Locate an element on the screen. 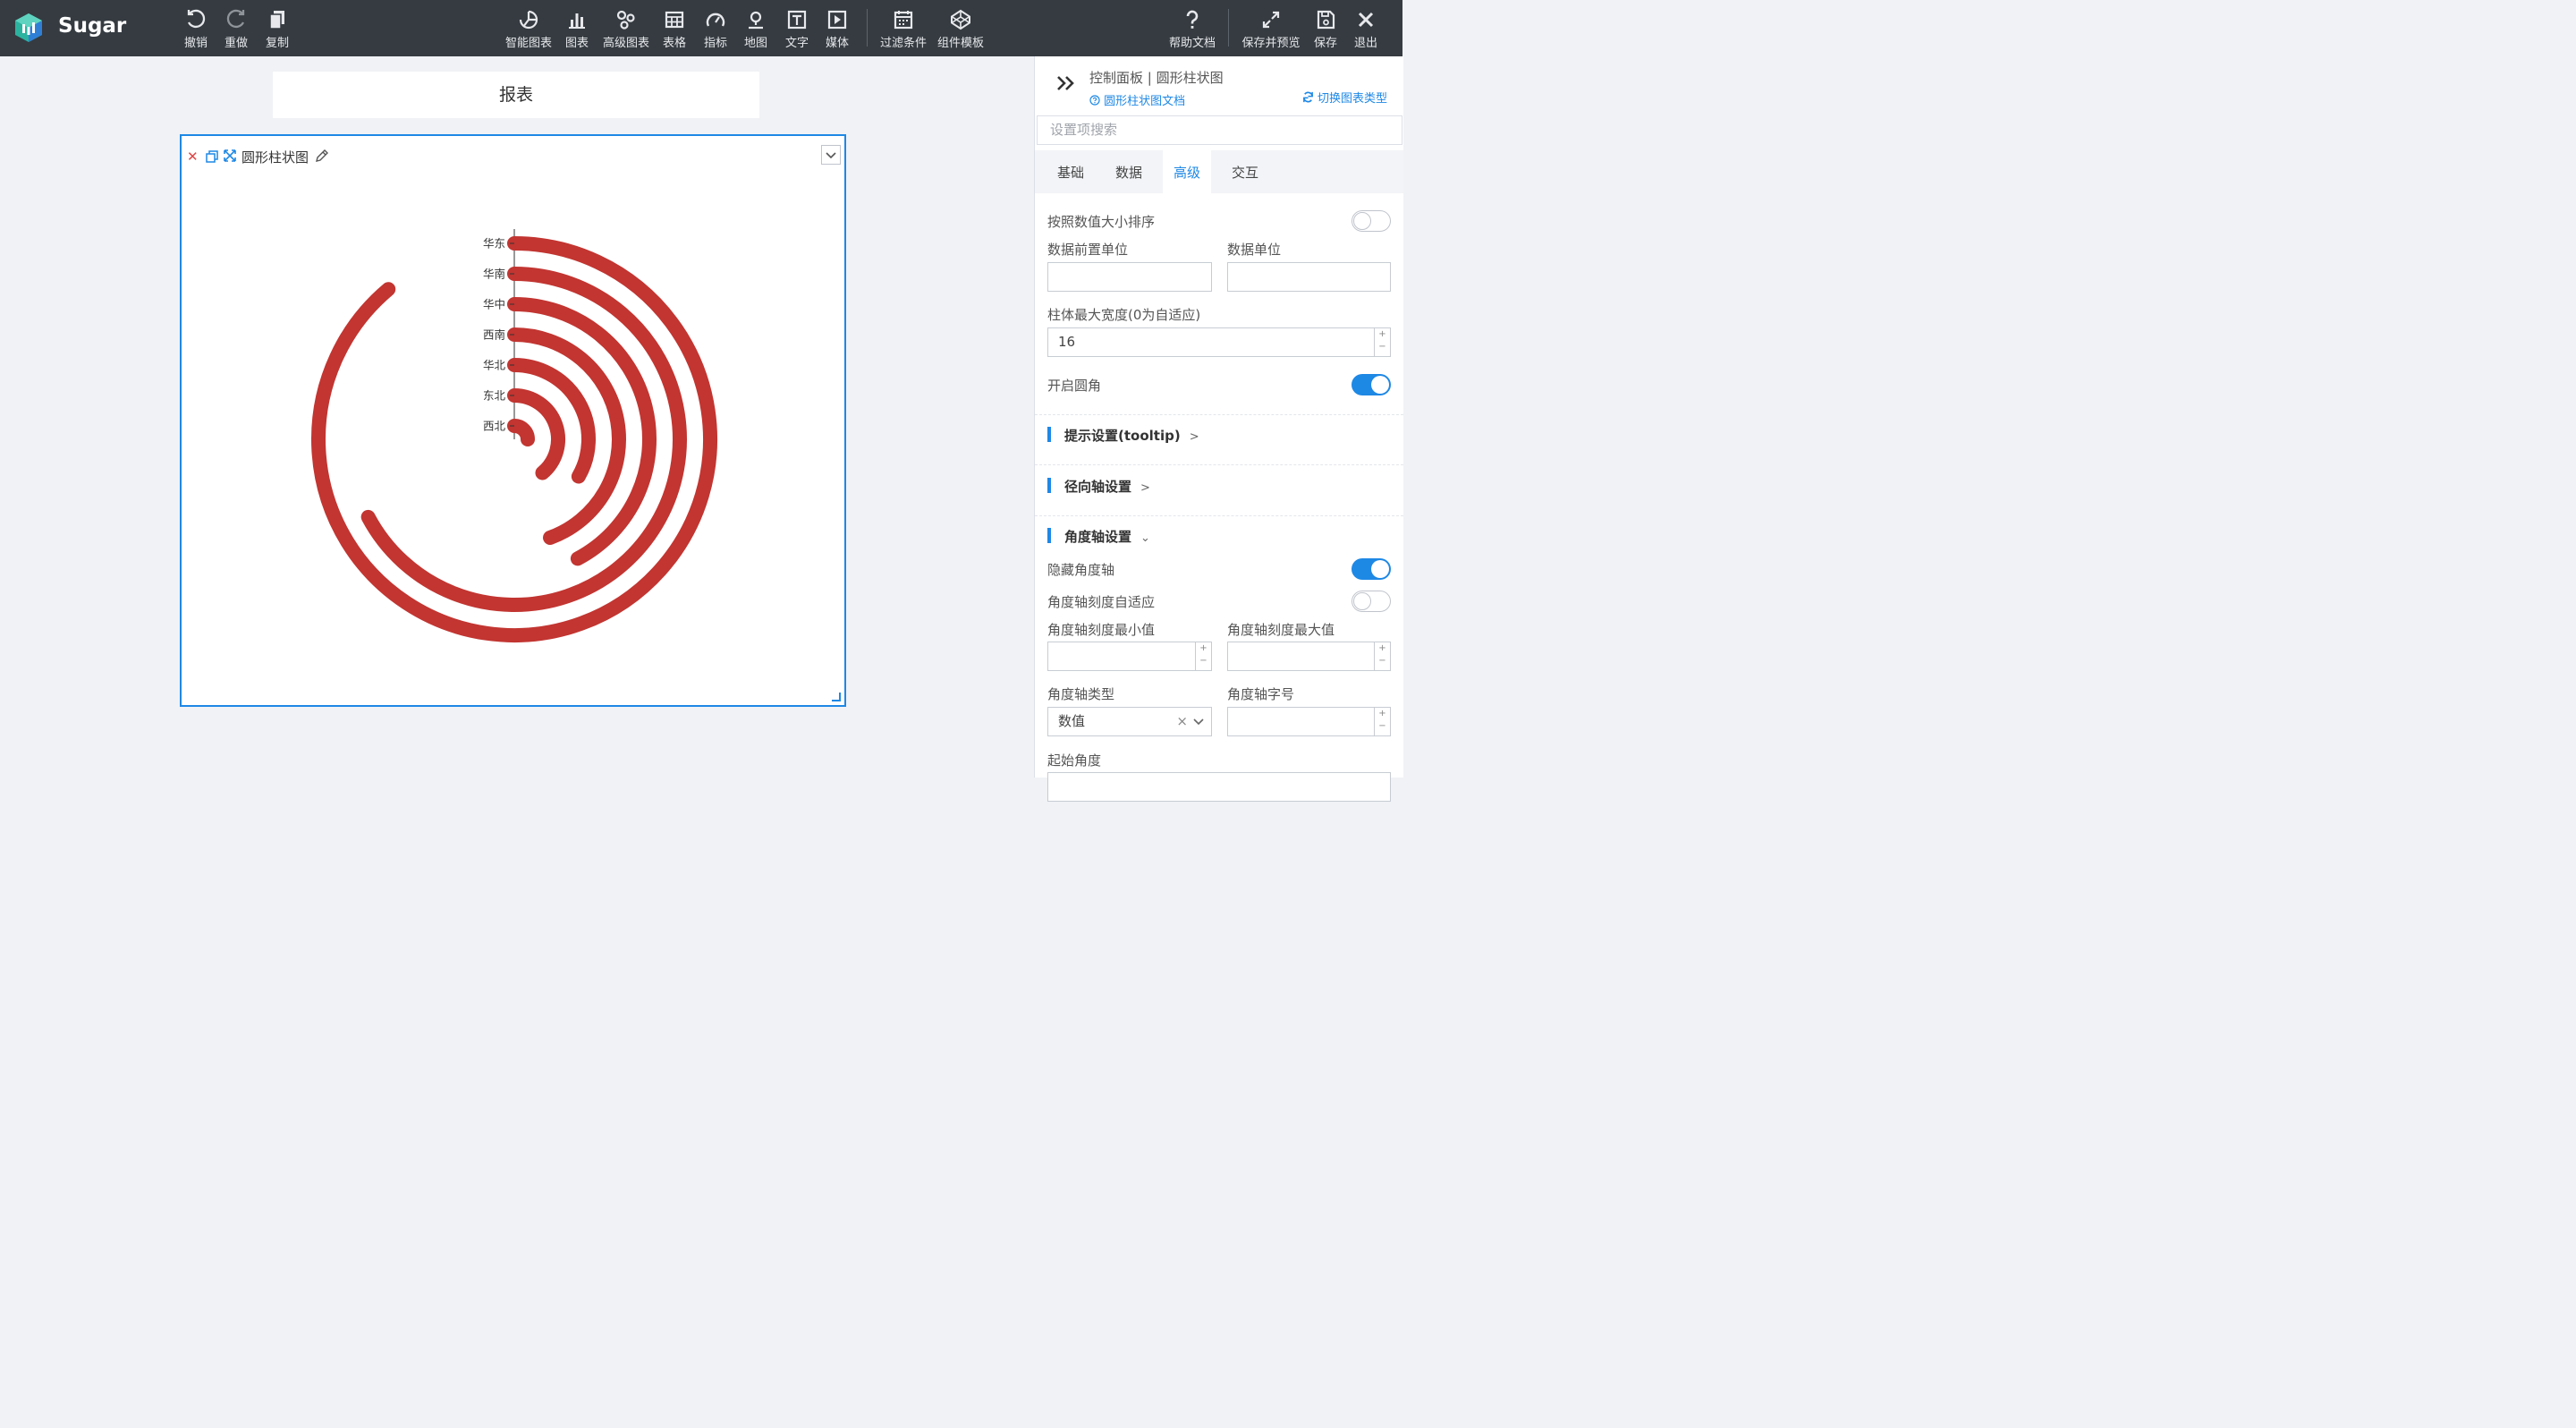 The height and width of the screenshot is (1428, 2576). angle-max-label: 角度轴刻度最大值 is located at coordinates (1281, 630).